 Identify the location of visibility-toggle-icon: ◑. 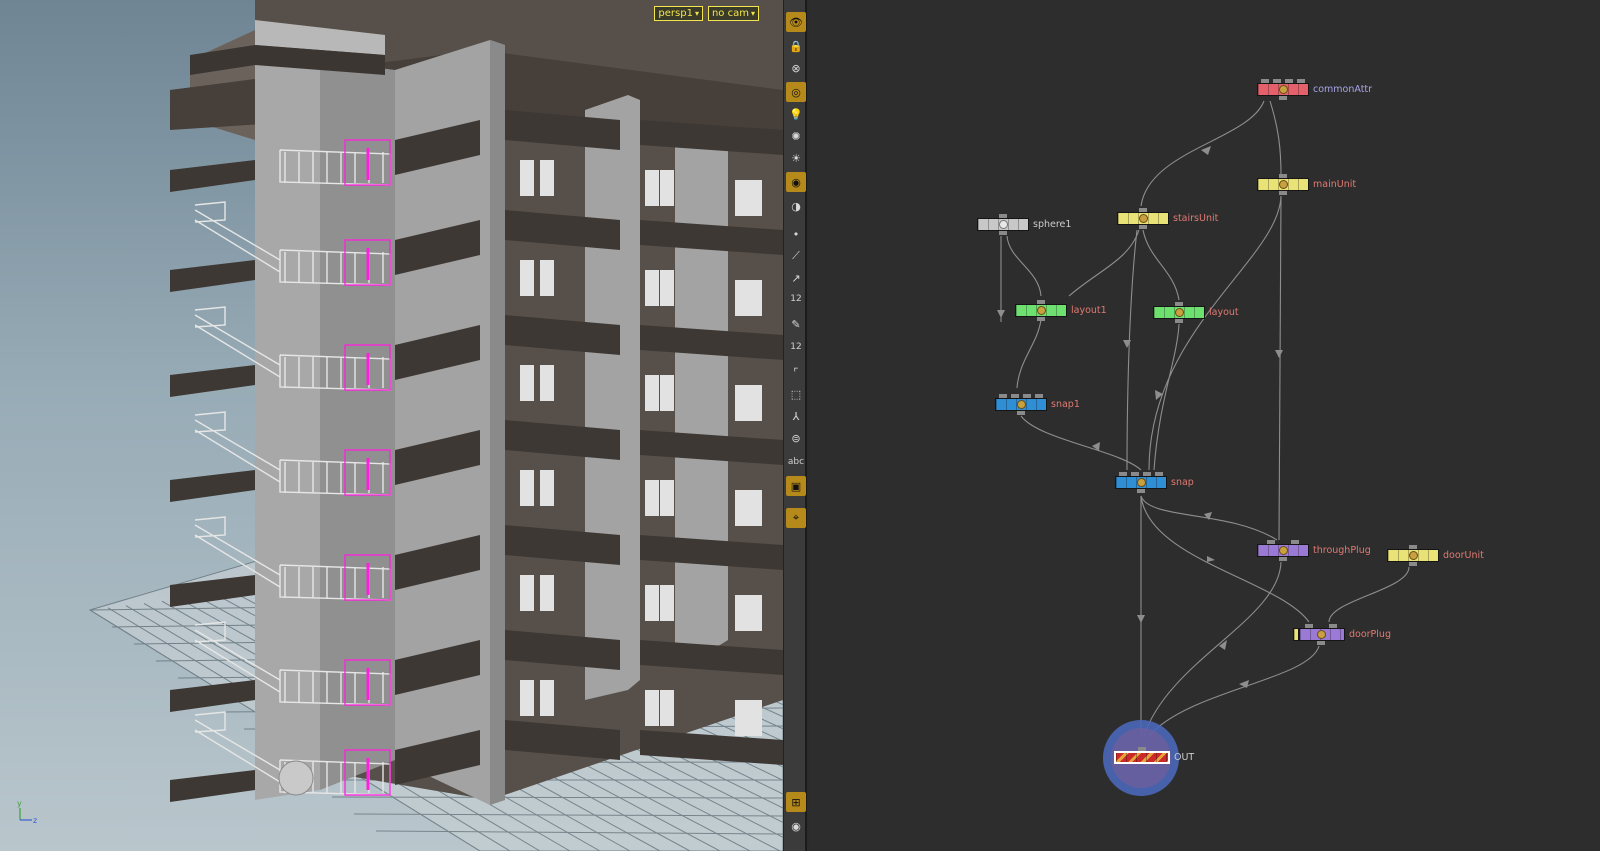
(796, 206).